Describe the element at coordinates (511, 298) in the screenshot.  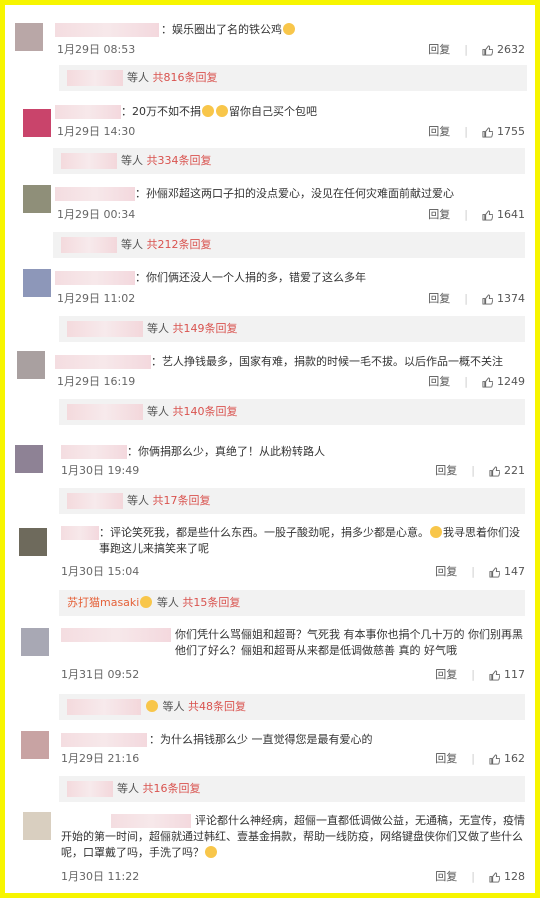
I see `like-count: 1374` at that location.